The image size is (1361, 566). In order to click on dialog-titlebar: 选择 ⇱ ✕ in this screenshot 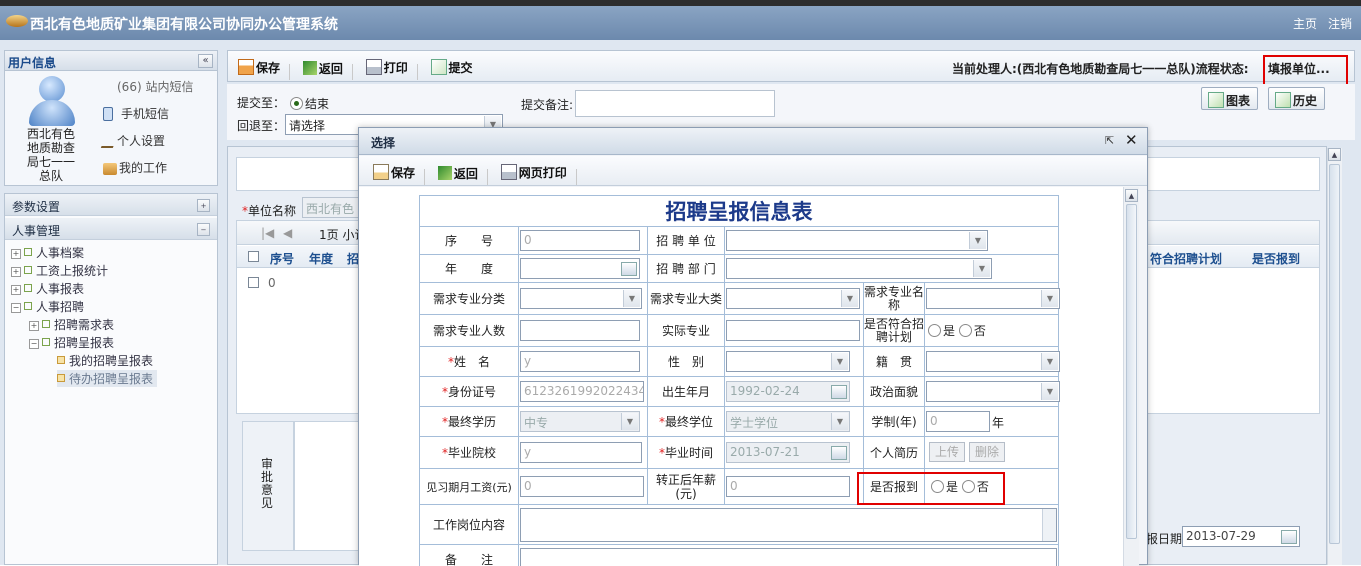, I will do `click(753, 141)`.